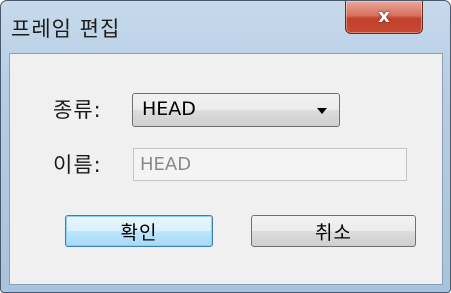 The width and height of the screenshot is (451, 293). What do you see at coordinates (236, 110) in the screenshot?
I see `type-dropdown: HEAD` at bounding box center [236, 110].